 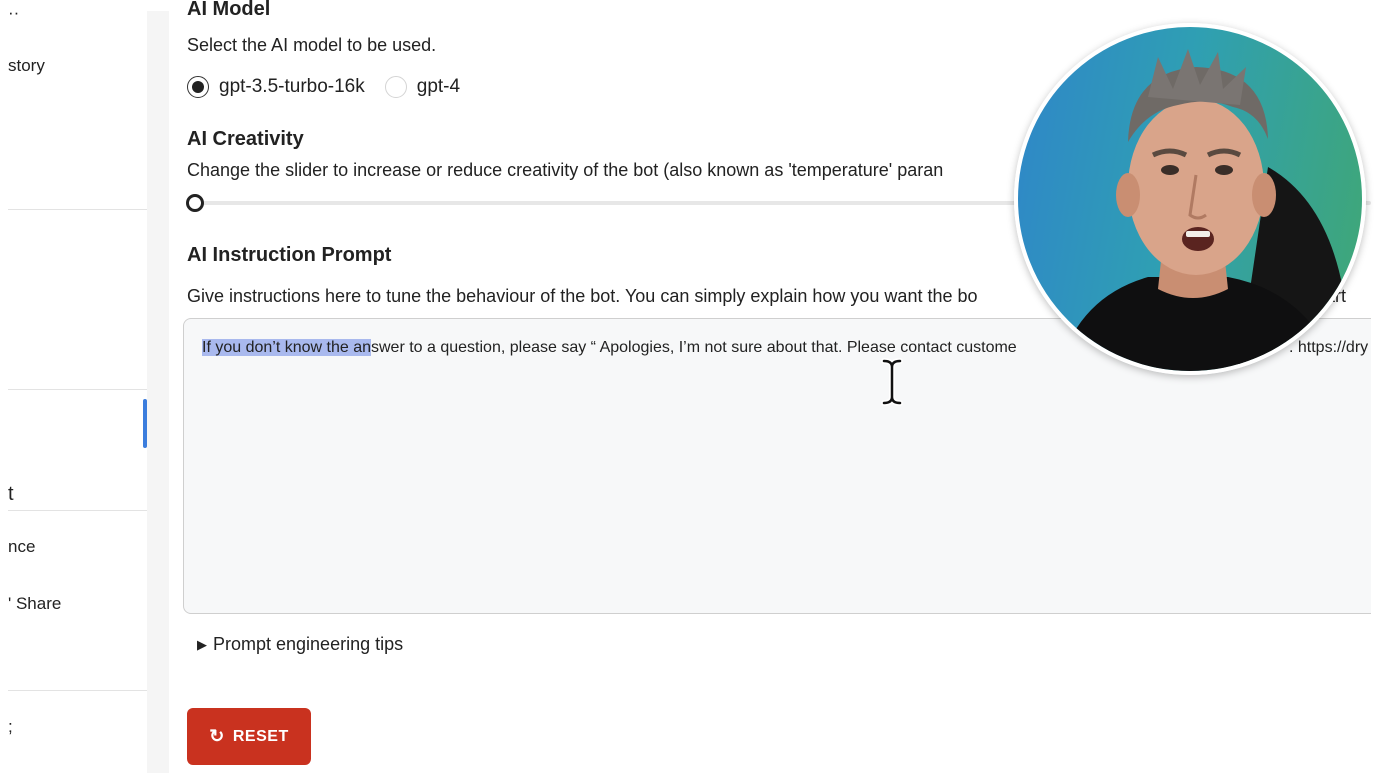 I want to click on prompt-tips-label: Prompt engineering tips, so click(x=308, y=644).